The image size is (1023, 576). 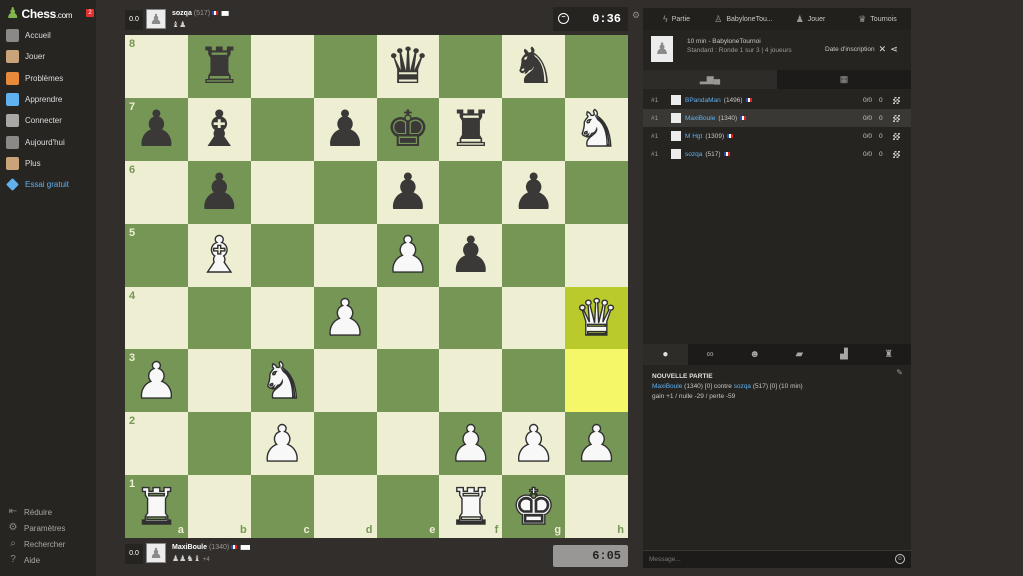 I want to click on square-e3, so click(x=408, y=381).